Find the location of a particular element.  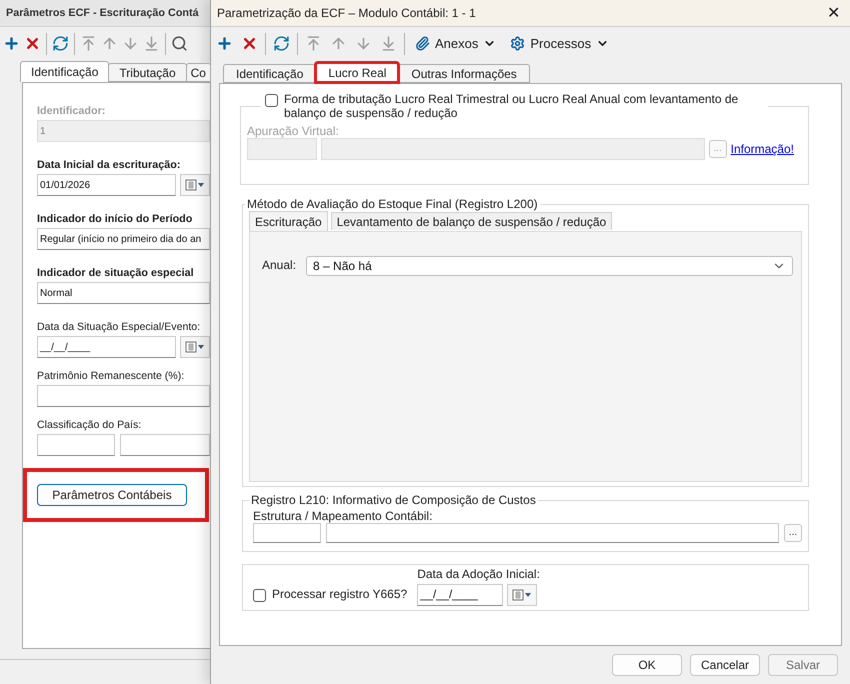

menu-button: Anexos is located at coordinates (455, 43).